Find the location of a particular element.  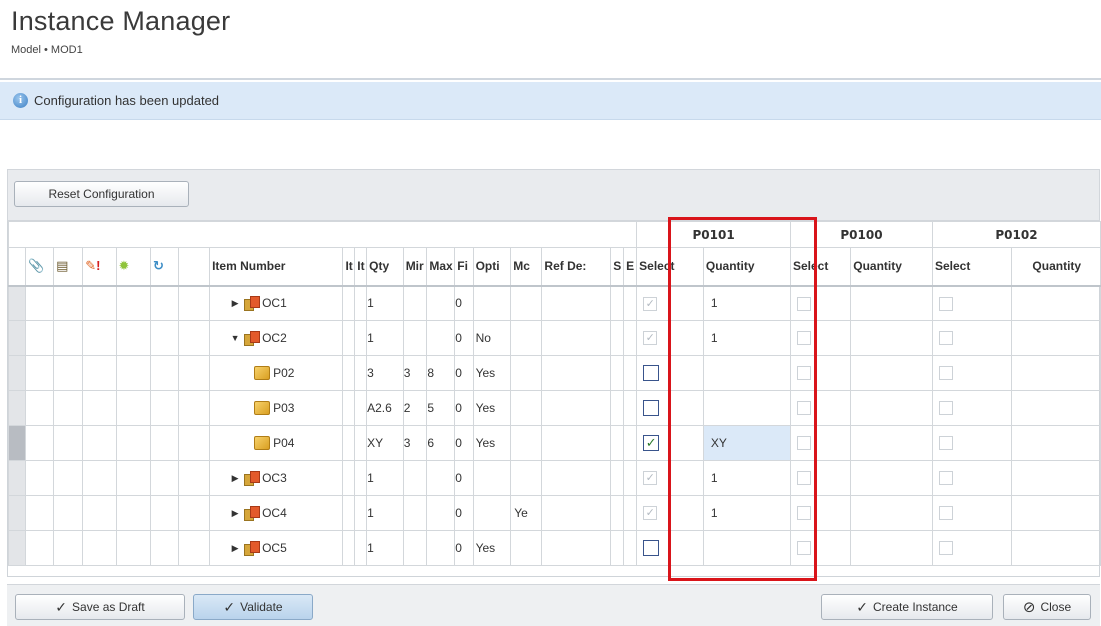

qty-cell: A2.6 is located at coordinates (385, 408).